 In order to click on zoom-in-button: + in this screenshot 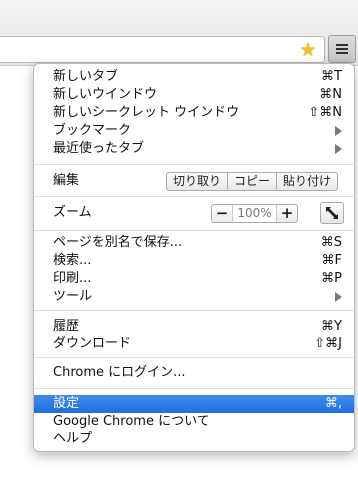, I will do `click(287, 213)`.